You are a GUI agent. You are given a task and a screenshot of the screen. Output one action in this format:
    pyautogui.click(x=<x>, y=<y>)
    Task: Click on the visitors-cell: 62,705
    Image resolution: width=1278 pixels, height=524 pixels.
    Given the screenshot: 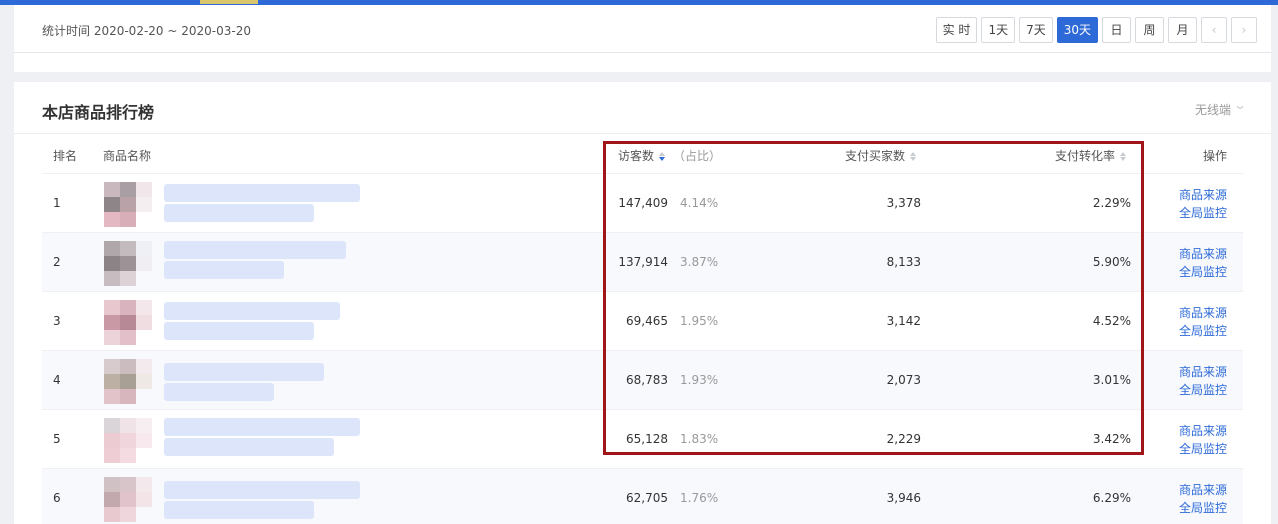 What is the action you would take?
    pyautogui.click(x=647, y=498)
    